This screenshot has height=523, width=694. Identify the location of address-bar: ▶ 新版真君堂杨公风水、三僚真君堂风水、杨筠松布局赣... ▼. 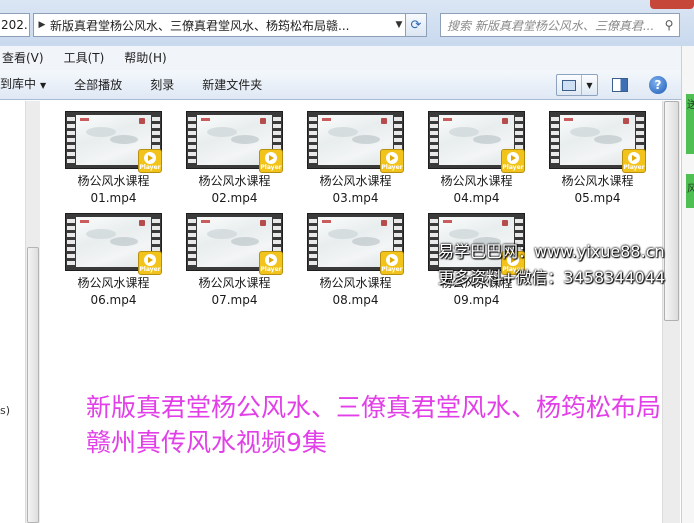
(220, 25).